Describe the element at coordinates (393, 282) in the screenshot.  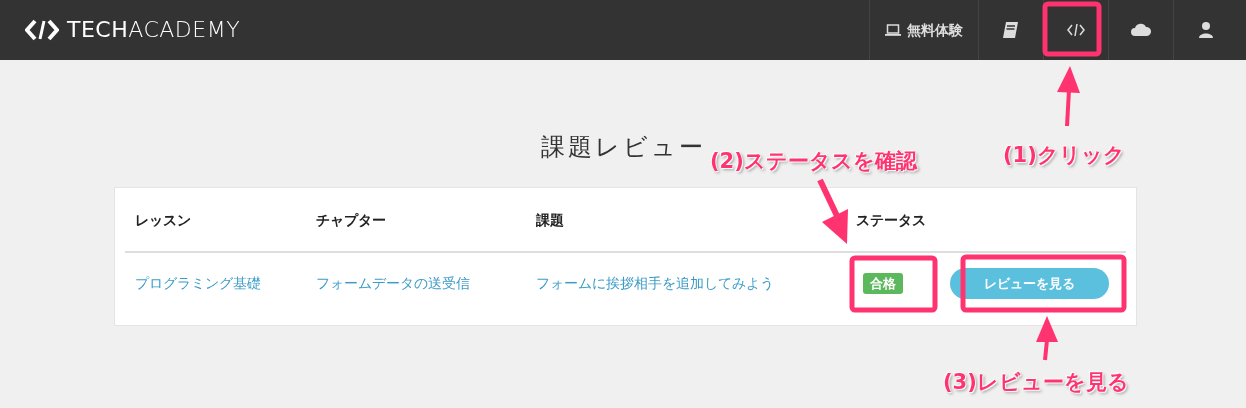
I see `table-link: フォームデータの送受信` at that location.